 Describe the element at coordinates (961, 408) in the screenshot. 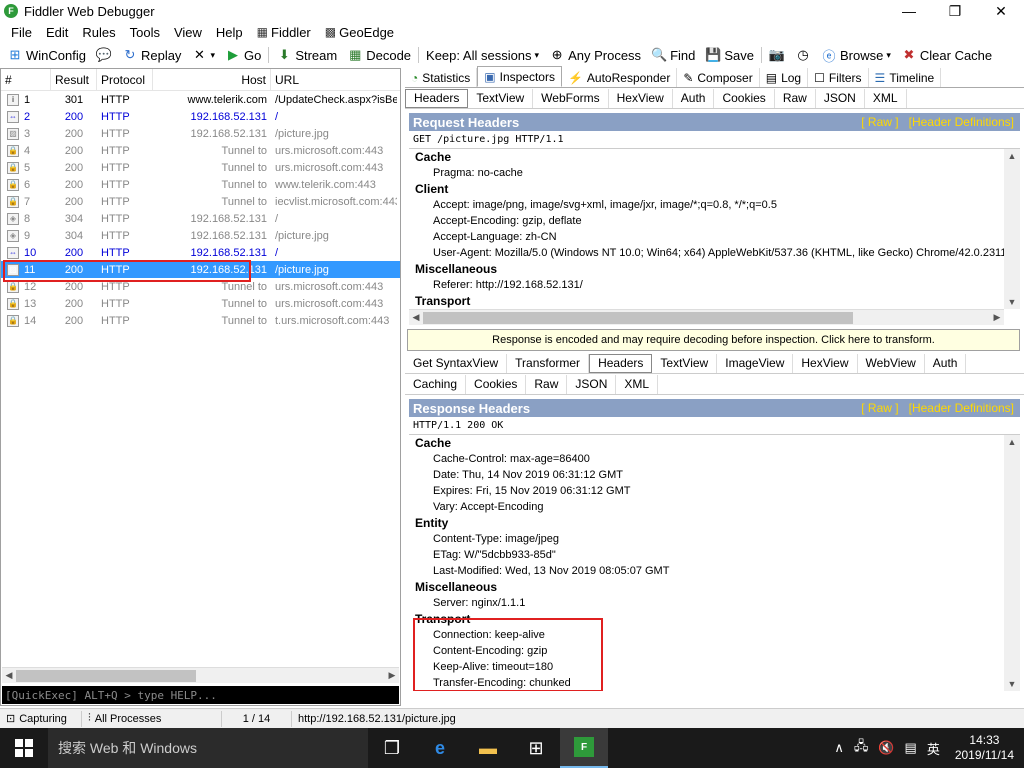

I see `response-definitions-link: [Header Definitions]` at that location.